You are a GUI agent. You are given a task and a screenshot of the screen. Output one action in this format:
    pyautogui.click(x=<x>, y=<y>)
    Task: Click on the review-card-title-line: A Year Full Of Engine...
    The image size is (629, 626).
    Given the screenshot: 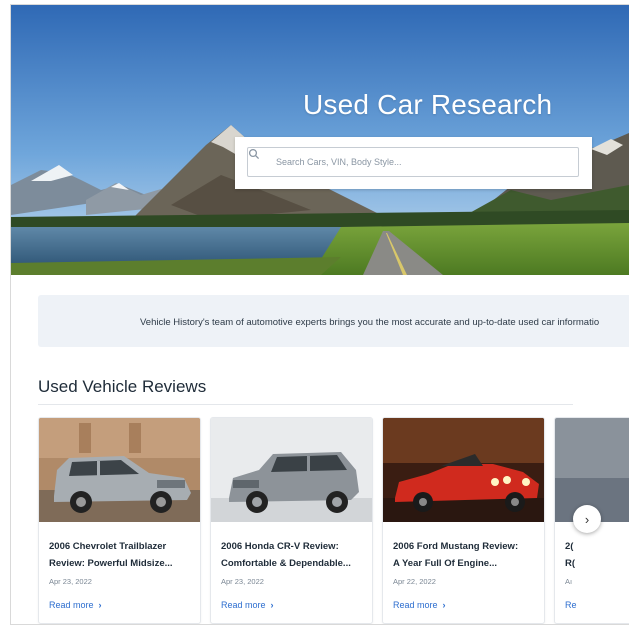 What is the action you would take?
    pyautogui.click(x=466, y=563)
    